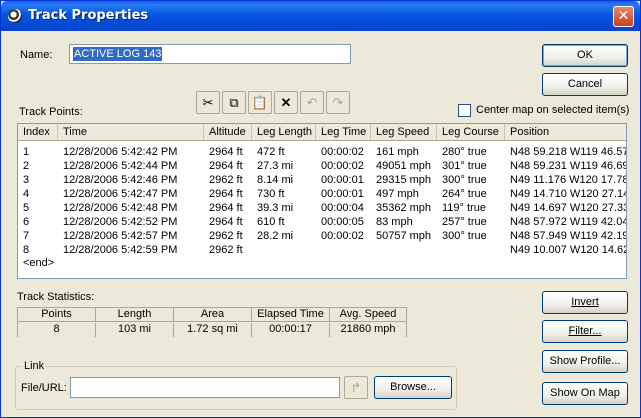  I want to click on cancel-button: Cancel, so click(585, 84).